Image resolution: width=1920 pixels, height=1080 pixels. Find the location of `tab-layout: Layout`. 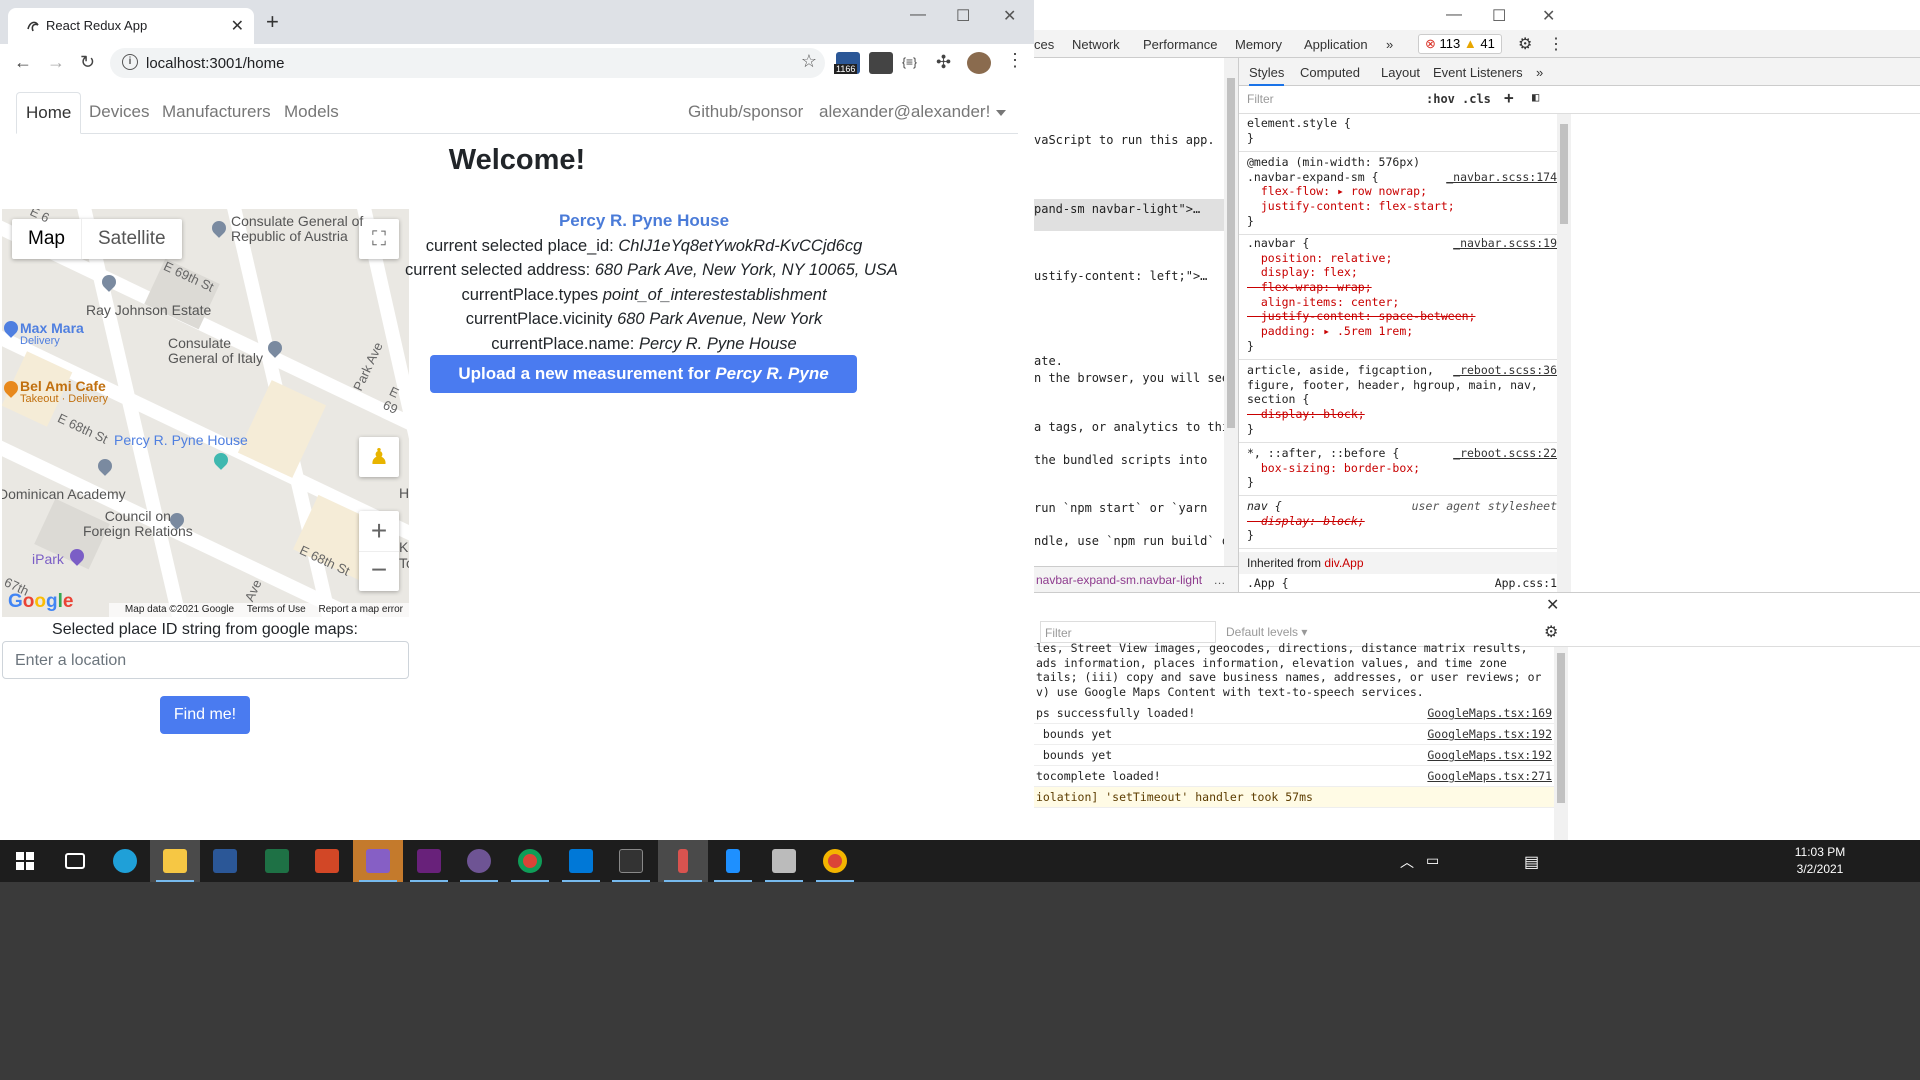

tab-layout: Layout is located at coordinates (1400, 72).